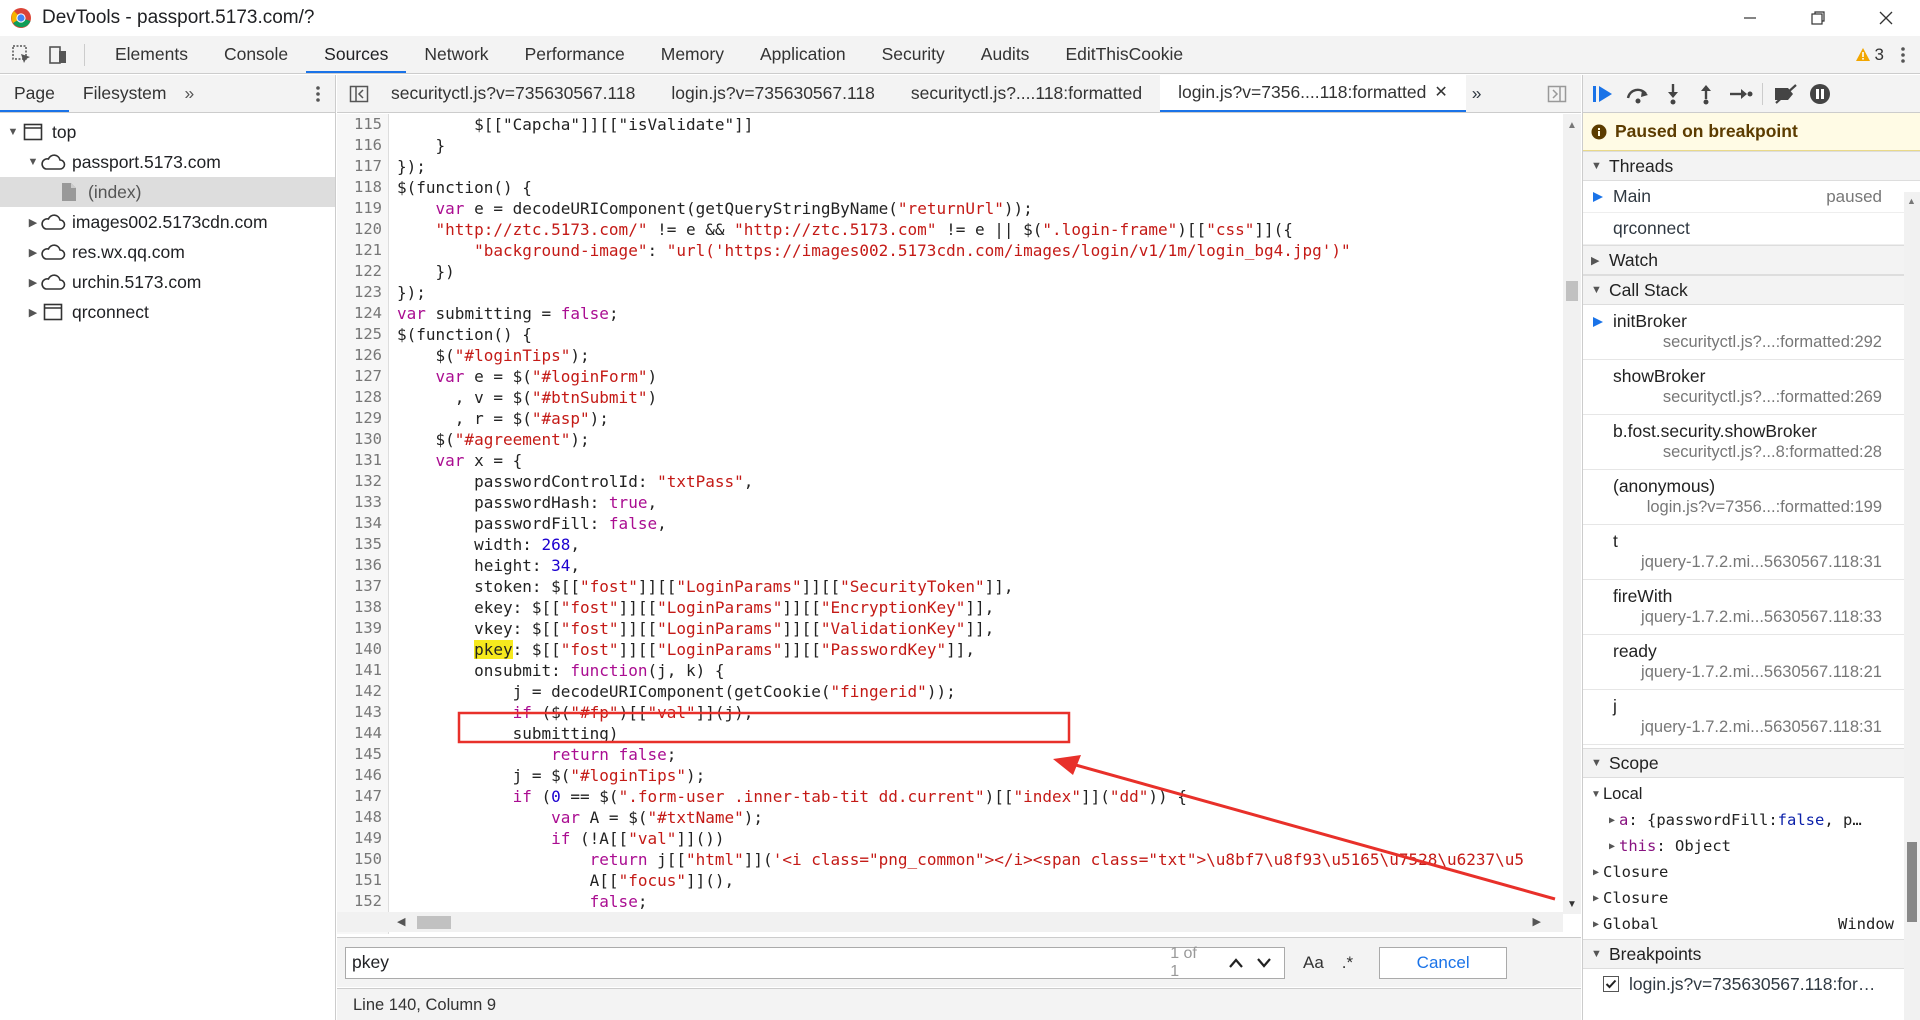 Image resolution: width=1920 pixels, height=1020 pixels. What do you see at coordinates (1740, 94) in the screenshot?
I see `step-button` at bounding box center [1740, 94].